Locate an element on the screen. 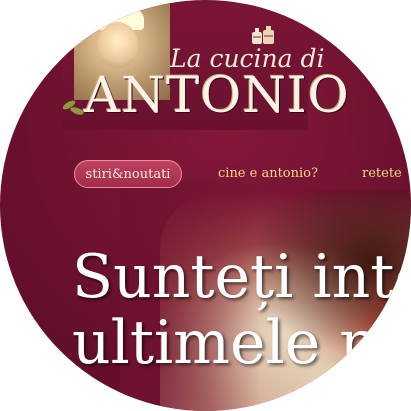 This screenshot has width=411, height=411. leaf-decoration-icon is located at coordinates (77, 111).